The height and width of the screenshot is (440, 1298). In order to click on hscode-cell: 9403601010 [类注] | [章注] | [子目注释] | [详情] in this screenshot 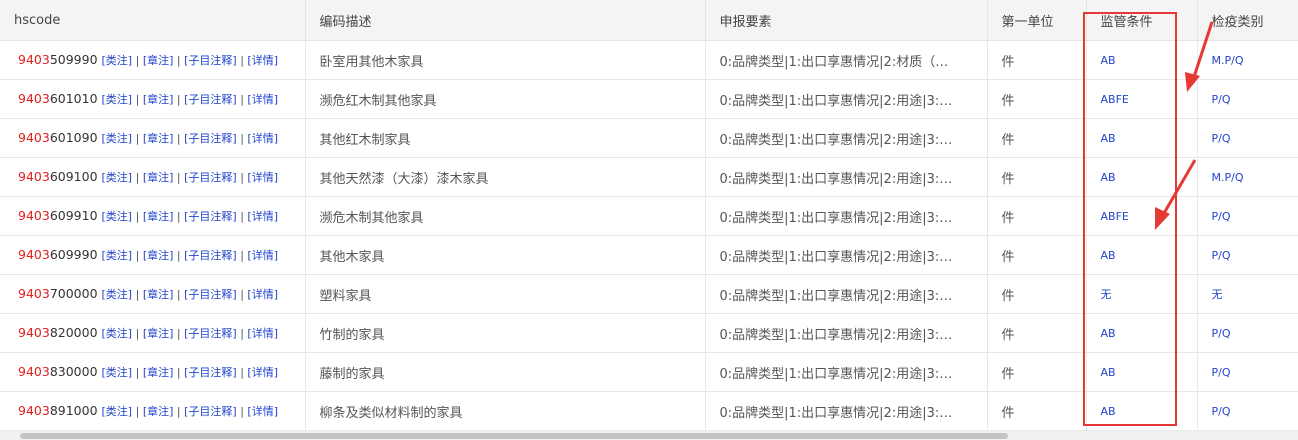, I will do `click(153, 99)`.